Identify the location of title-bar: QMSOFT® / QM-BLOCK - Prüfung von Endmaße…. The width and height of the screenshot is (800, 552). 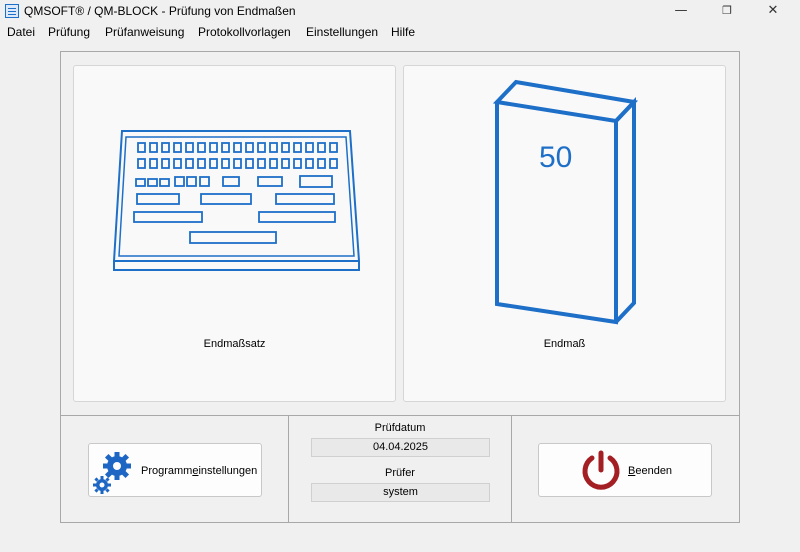
(400, 11).